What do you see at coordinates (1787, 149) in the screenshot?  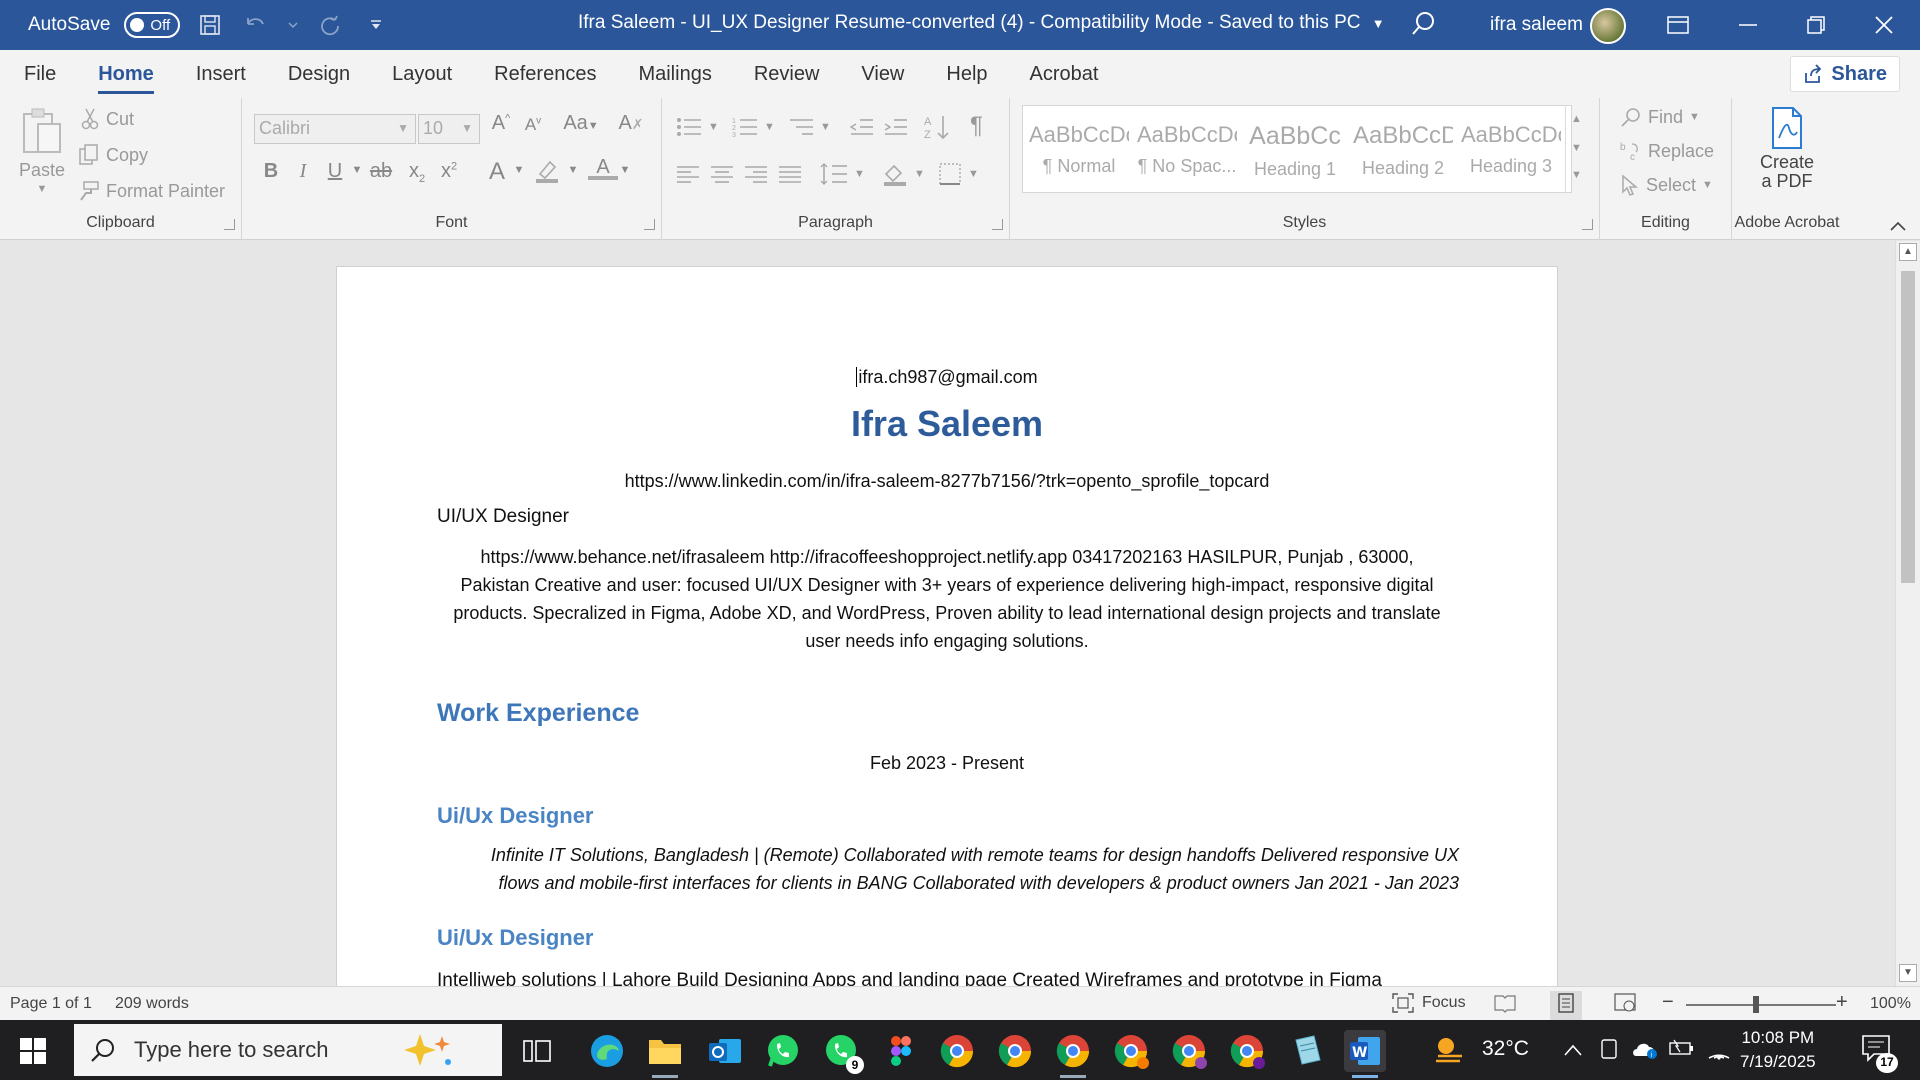 I see `create-pdf-button: Create a PDF` at bounding box center [1787, 149].